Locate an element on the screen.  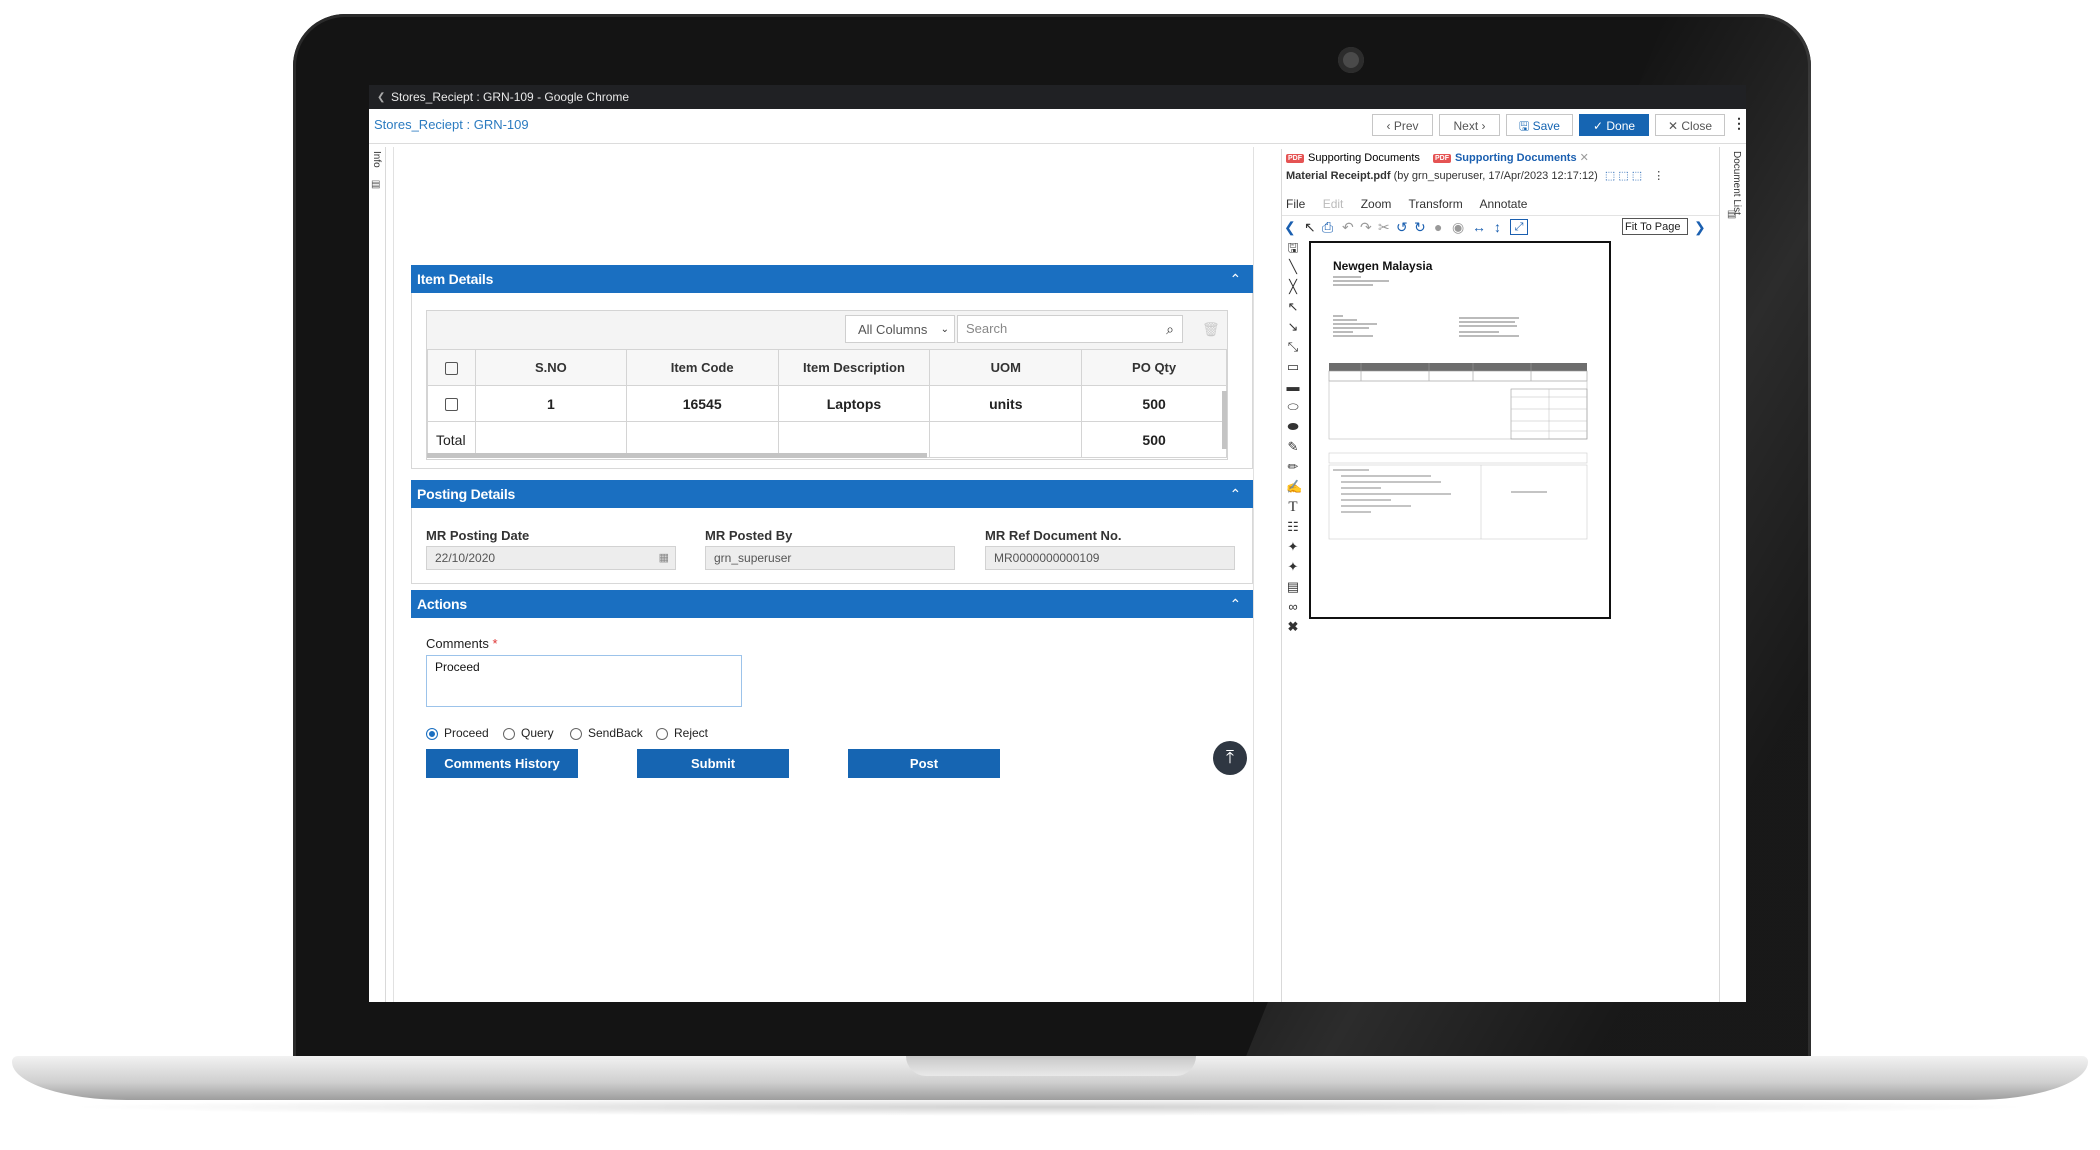
arrow-down-right-icon: ↘ is located at coordinates (1293, 327).